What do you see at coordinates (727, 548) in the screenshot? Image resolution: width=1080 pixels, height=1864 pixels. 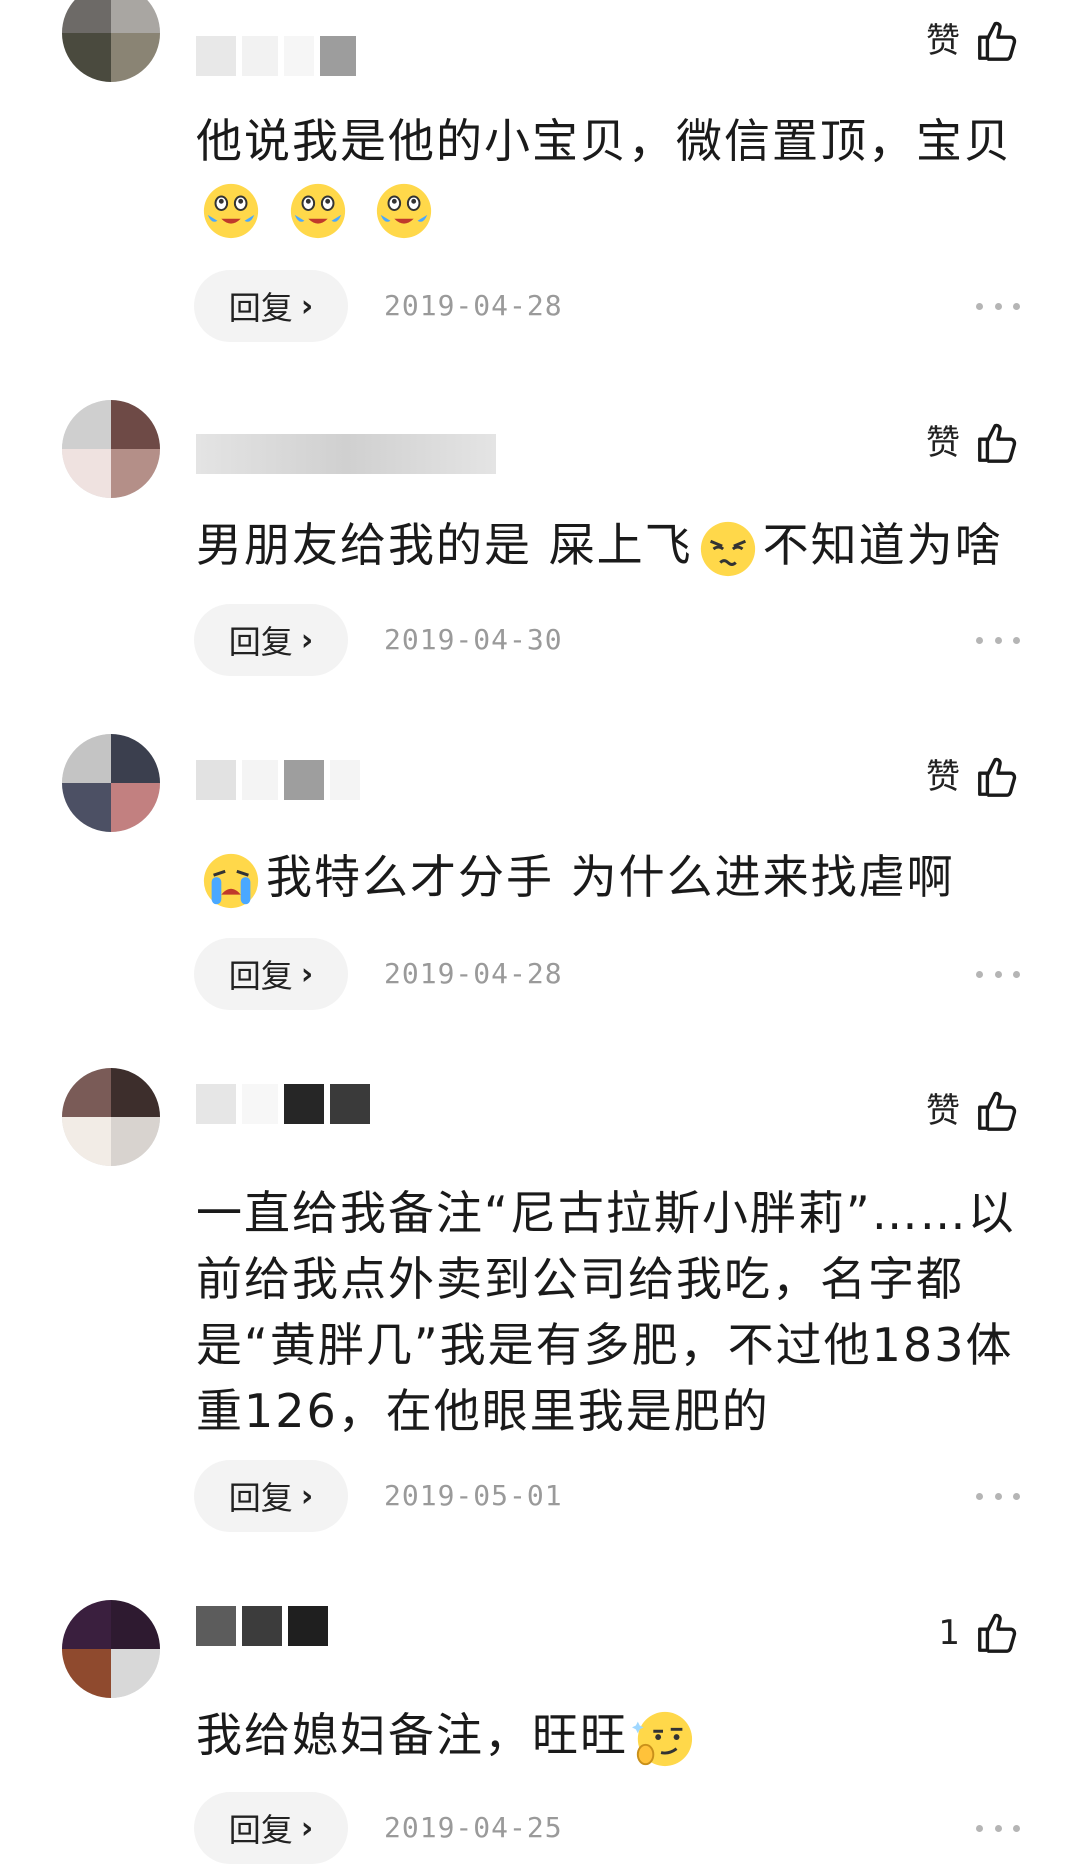 I see `annoyed-face-emoji-icon` at bounding box center [727, 548].